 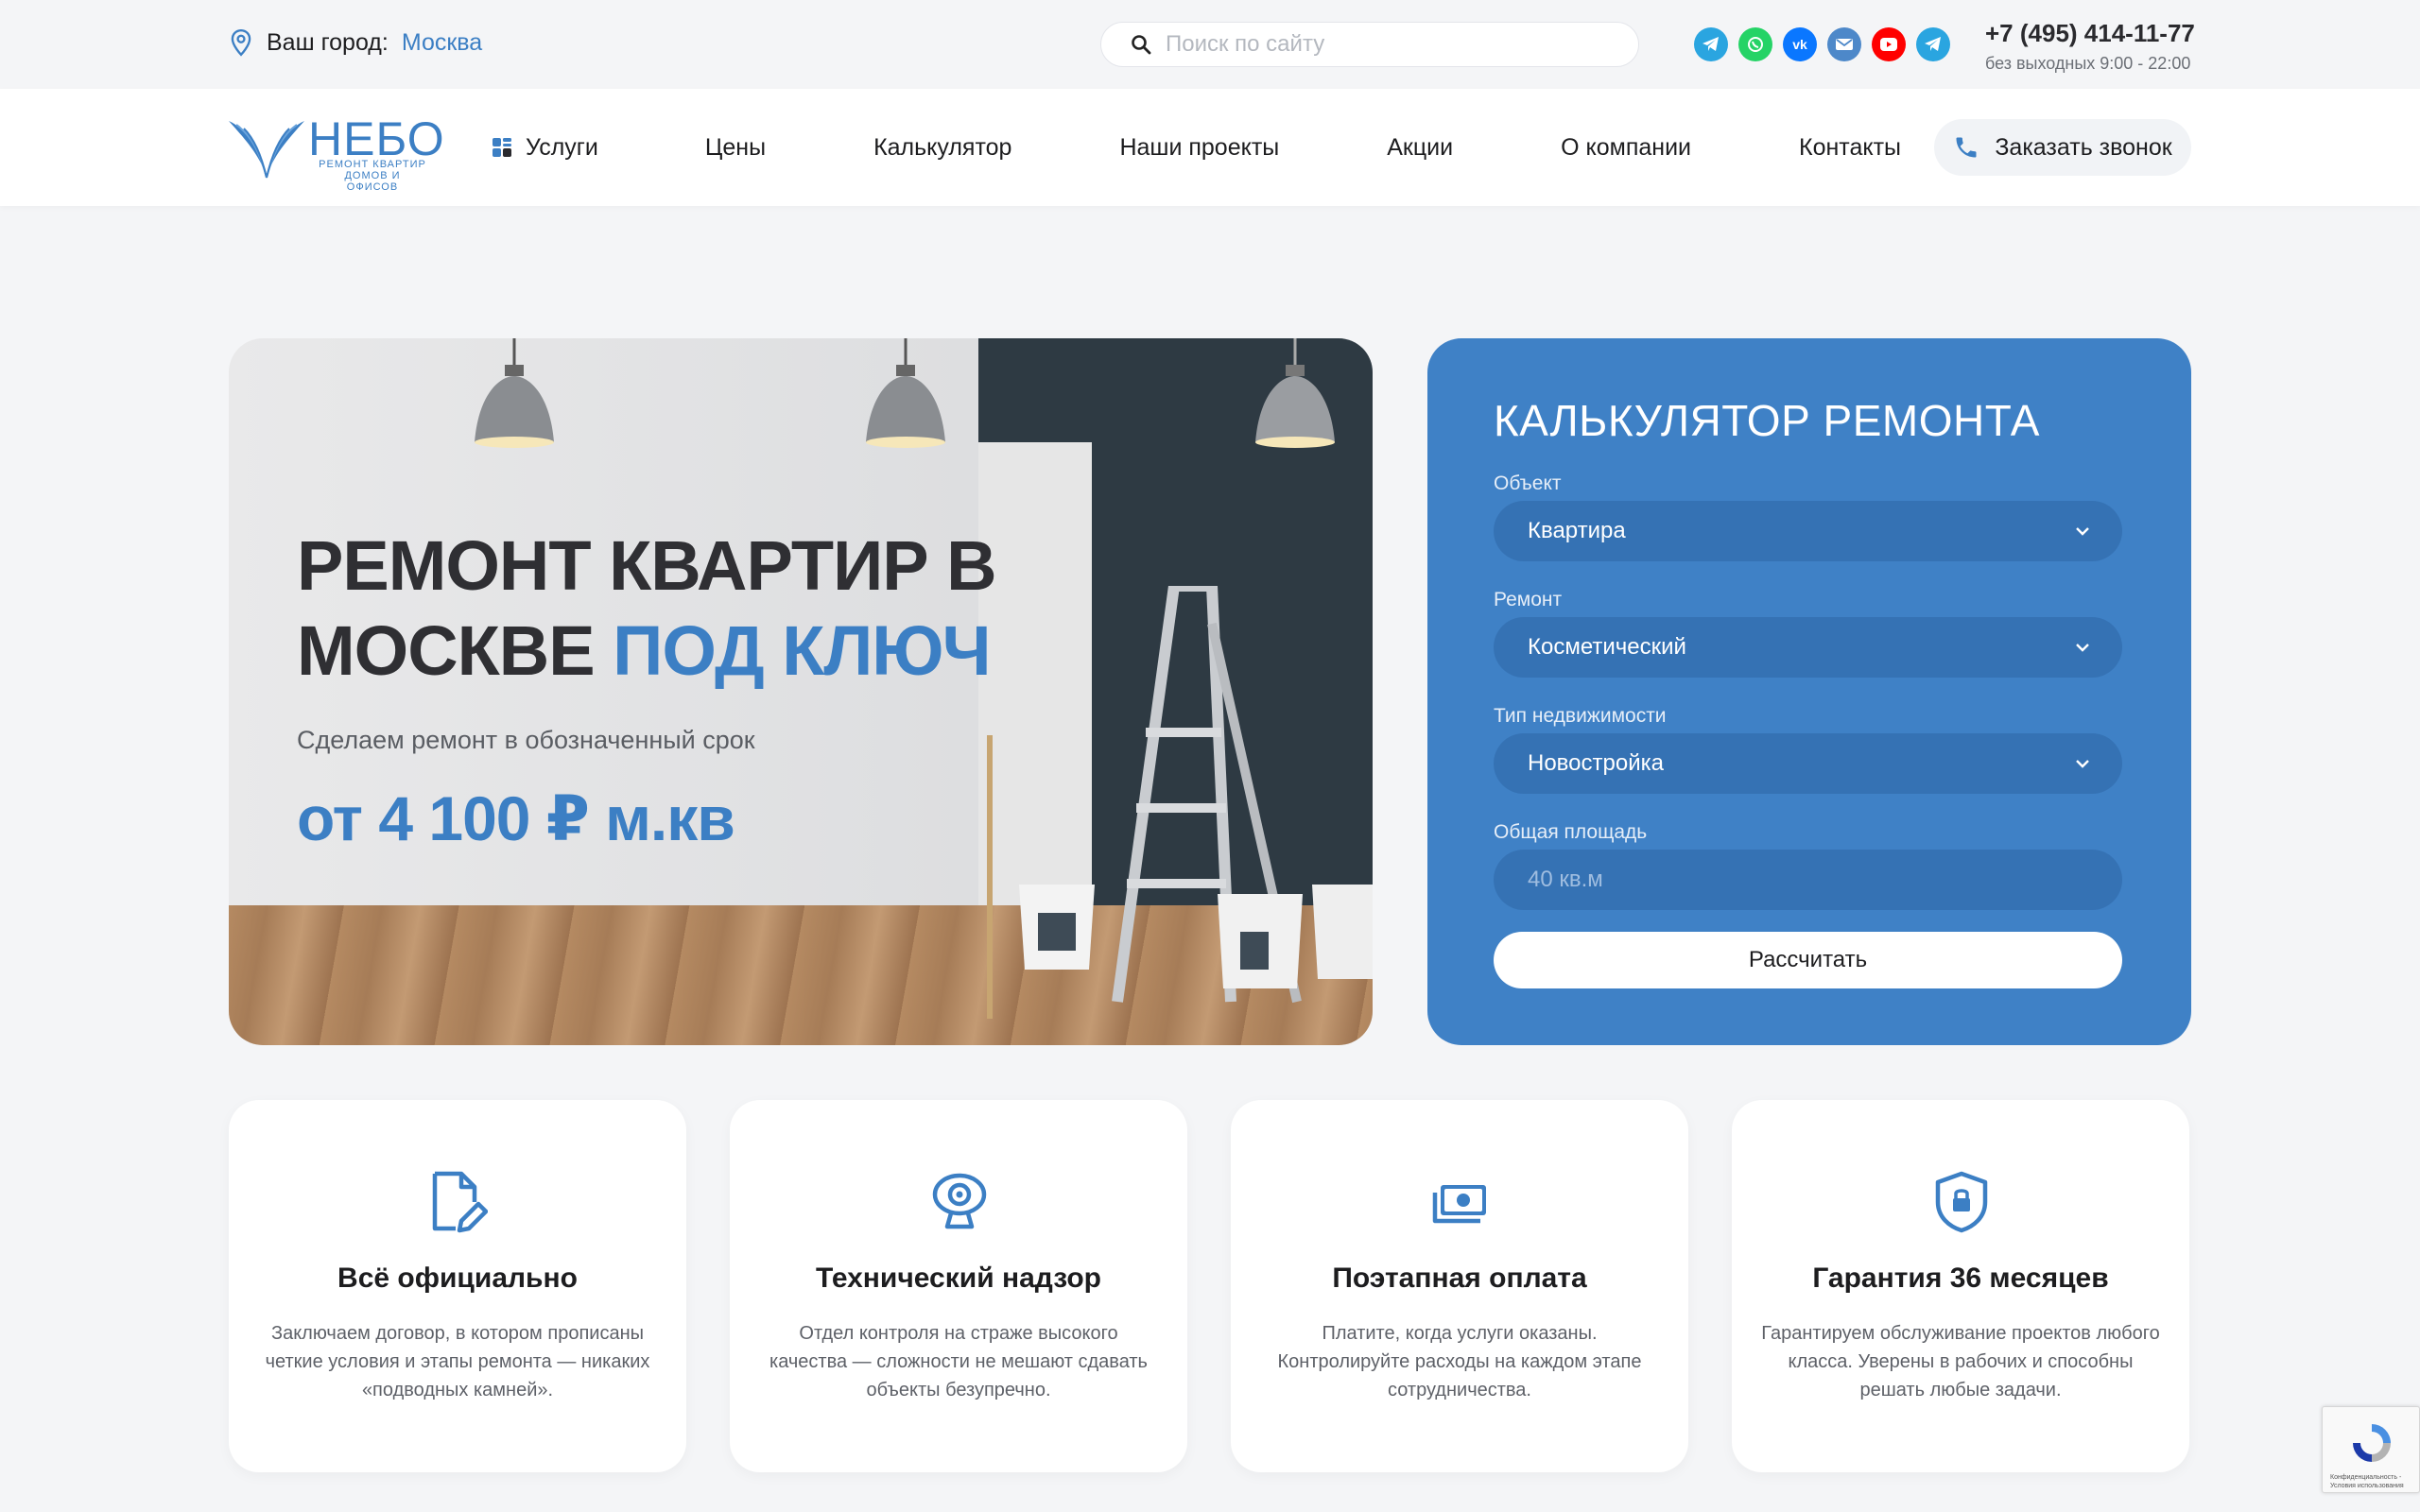 I want to click on nav-services: Услуги, so click(x=545, y=148).